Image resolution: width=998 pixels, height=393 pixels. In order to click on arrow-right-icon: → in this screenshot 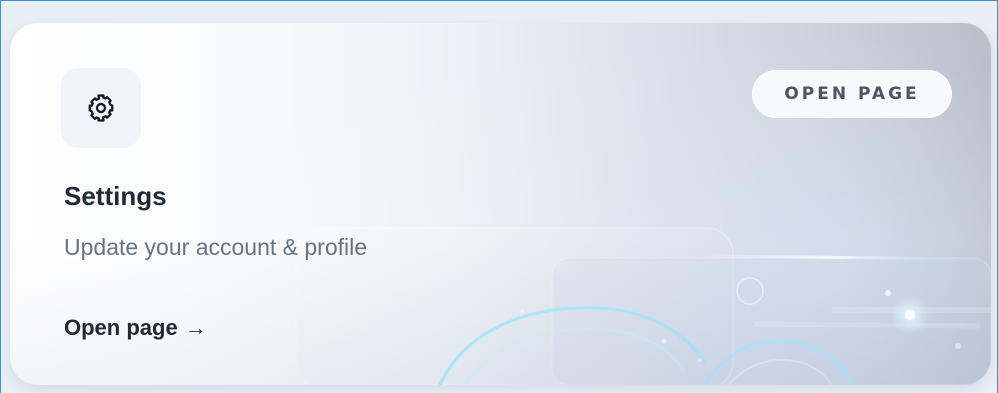, I will do `click(195, 327)`.